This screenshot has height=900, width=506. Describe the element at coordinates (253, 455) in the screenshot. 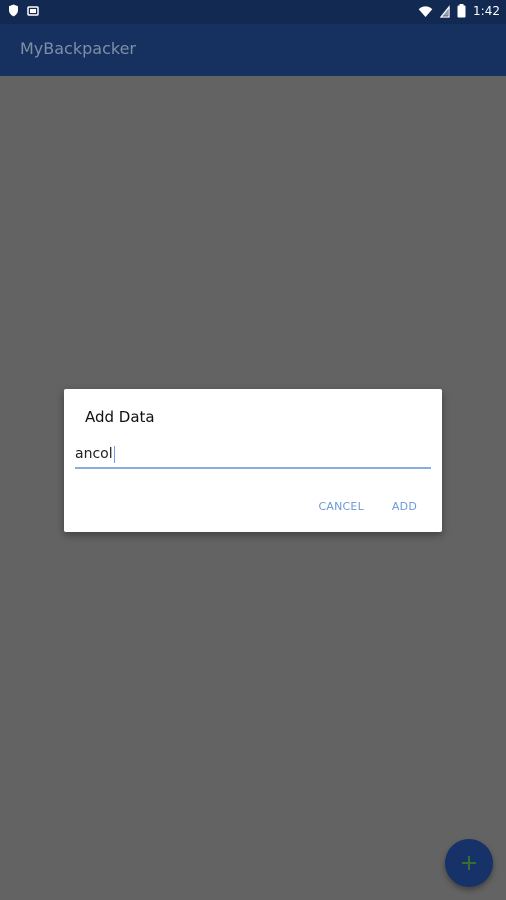

I see `data-input-field: ancol` at that location.